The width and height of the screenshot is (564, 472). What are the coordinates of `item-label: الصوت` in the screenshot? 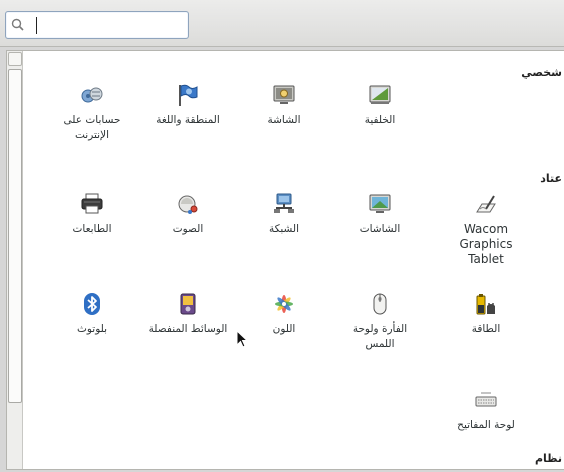 It's located at (188, 229).